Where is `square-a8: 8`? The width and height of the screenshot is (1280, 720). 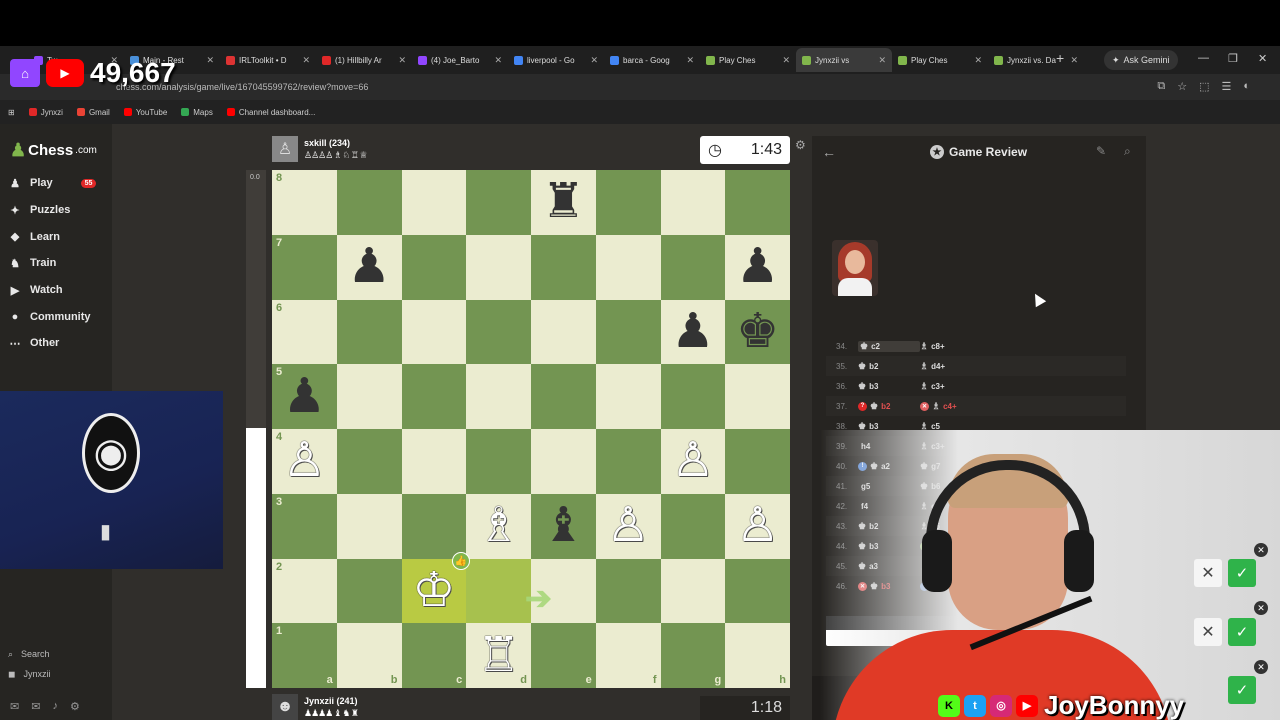 square-a8: 8 is located at coordinates (304, 202).